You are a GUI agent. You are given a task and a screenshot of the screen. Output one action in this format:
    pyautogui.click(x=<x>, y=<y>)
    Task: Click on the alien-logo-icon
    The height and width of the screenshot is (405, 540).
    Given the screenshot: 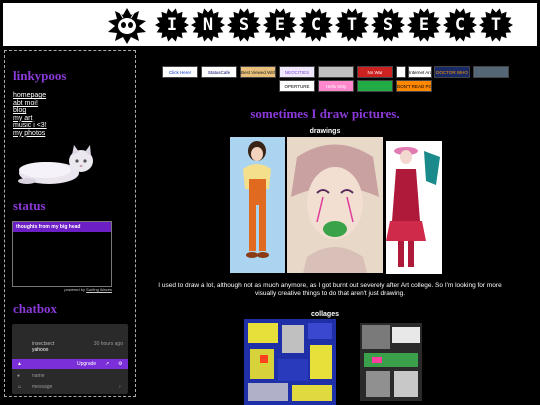 What is the action you would take?
    pyautogui.click(x=127, y=26)
    